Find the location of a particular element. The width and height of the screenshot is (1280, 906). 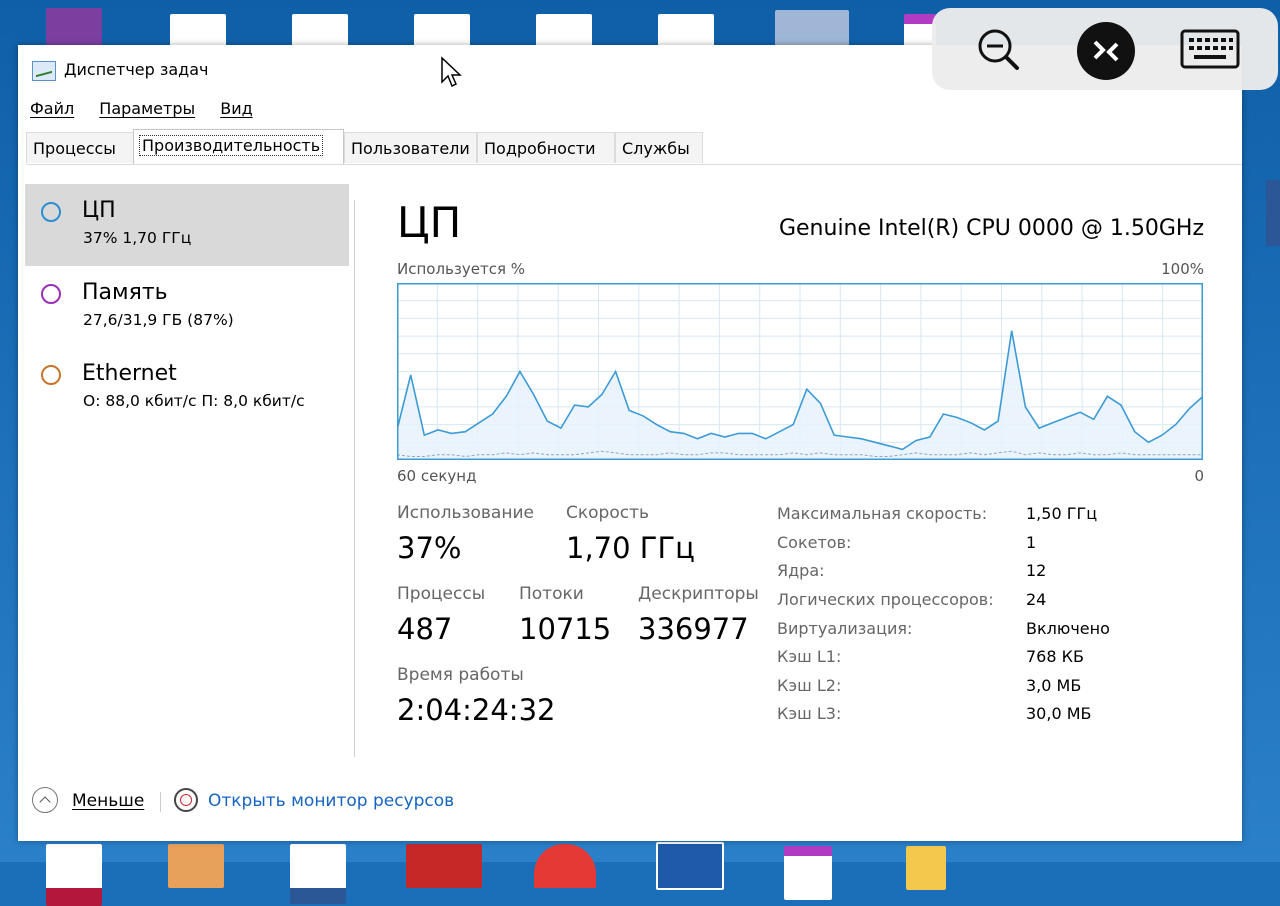

handles-label: Дескрипторы is located at coordinates (698, 594).